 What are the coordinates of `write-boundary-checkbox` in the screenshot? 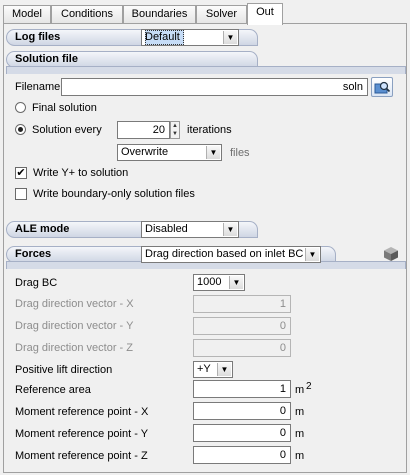 It's located at (21, 194).